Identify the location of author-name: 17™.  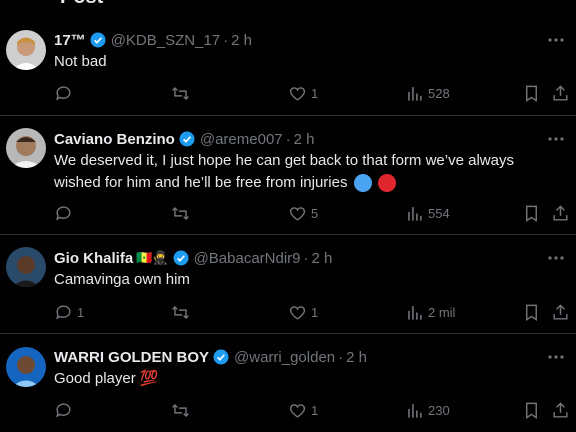
(70, 40).